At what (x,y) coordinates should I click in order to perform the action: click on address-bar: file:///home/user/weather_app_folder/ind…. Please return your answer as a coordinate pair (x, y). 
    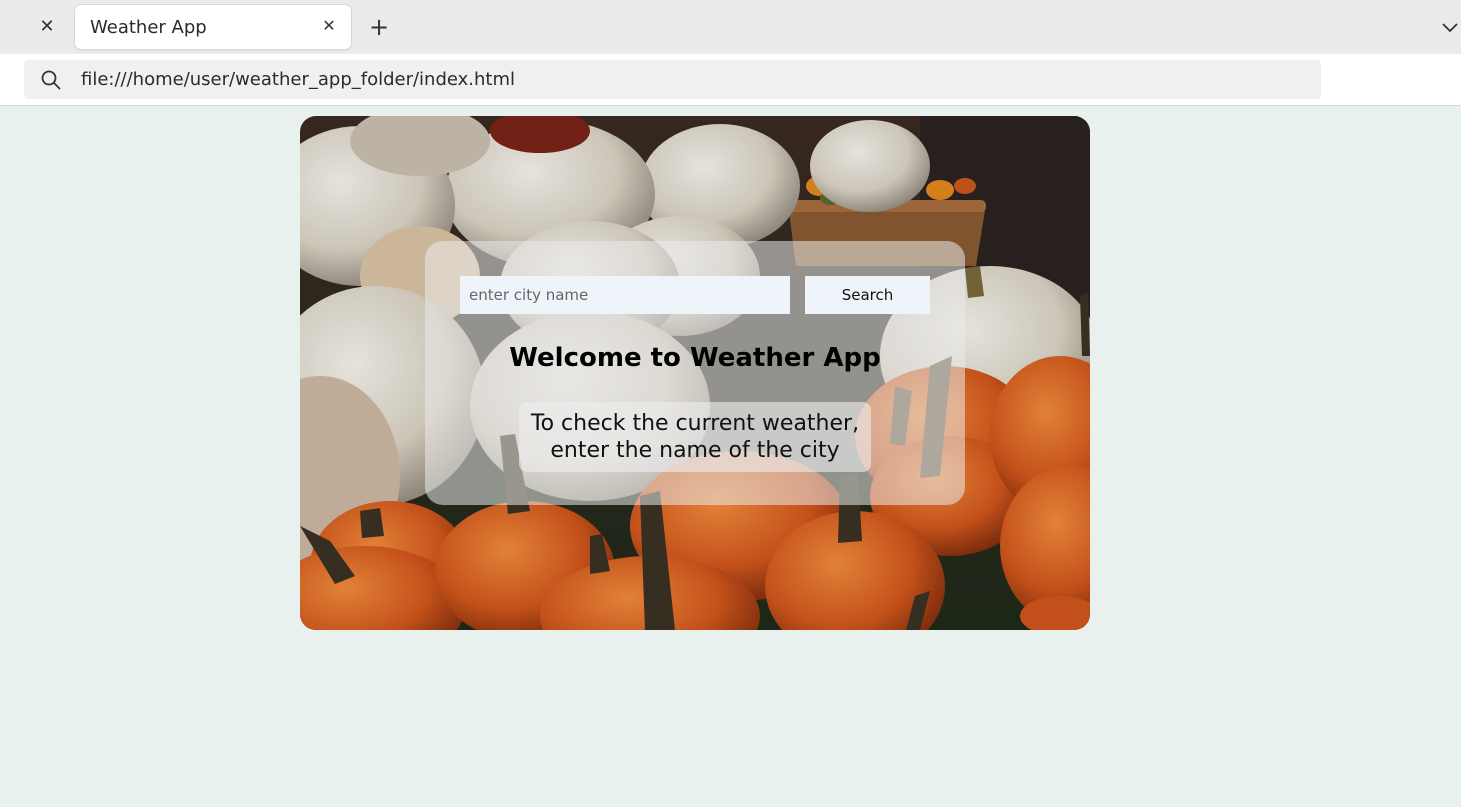
    Looking at the image, I should click on (672, 79).